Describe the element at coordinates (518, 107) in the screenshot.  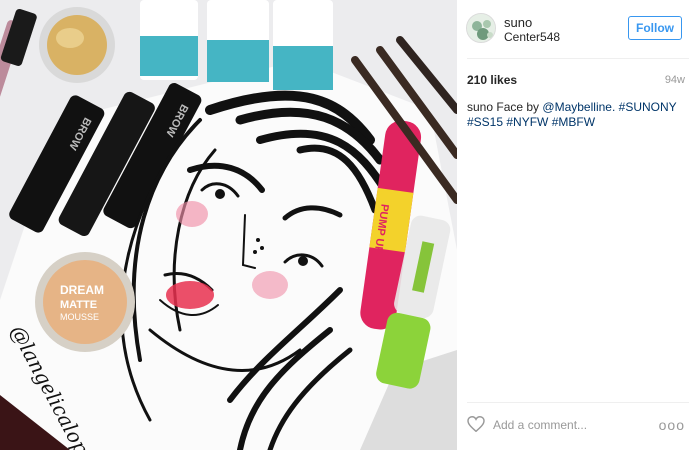
I see `caption-text: Face by` at that location.